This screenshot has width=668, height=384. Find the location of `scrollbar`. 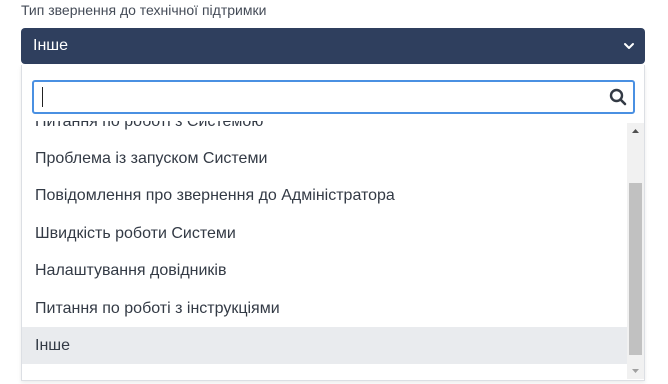

scrollbar is located at coordinates (635, 251).